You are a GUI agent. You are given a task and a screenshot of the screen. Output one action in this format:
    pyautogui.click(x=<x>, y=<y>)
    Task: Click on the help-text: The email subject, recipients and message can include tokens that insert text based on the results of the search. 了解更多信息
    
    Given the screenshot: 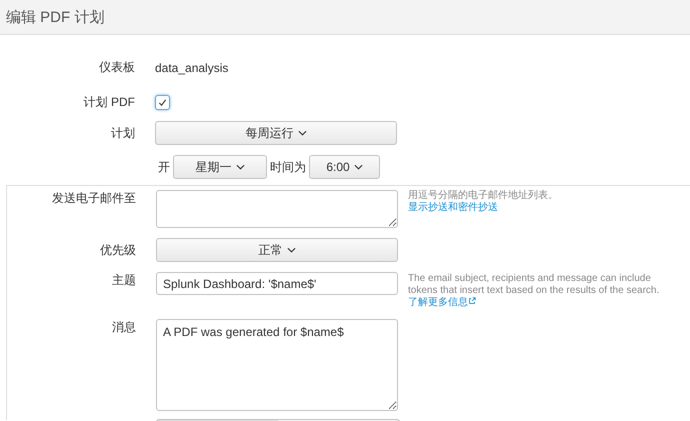 What is the action you would take?
    pyautogui.click(x=534, y=291)
    